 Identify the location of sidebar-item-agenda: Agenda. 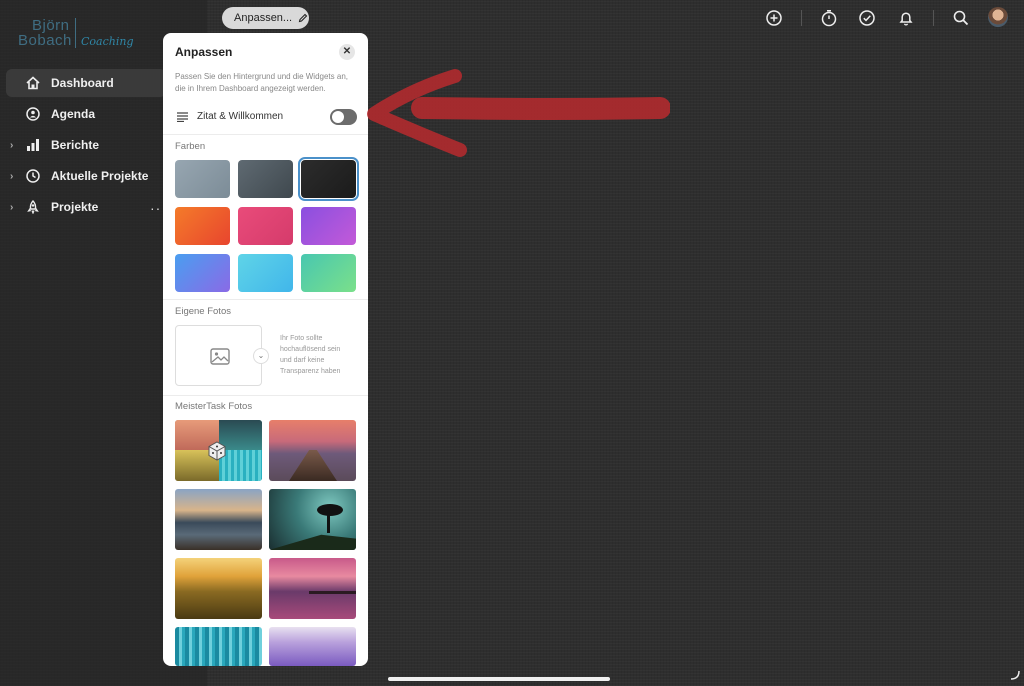
(86, 114).